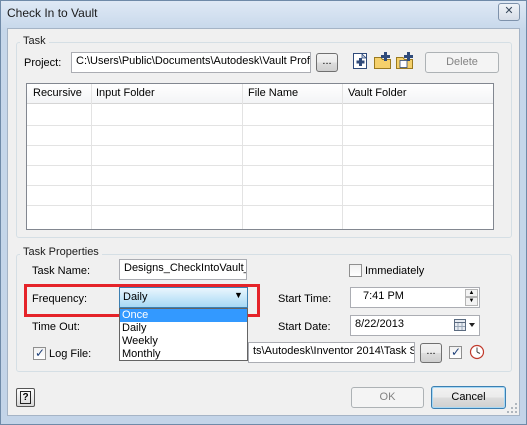  I want to click on start-time-label: Start Time:, so click(305, 299).